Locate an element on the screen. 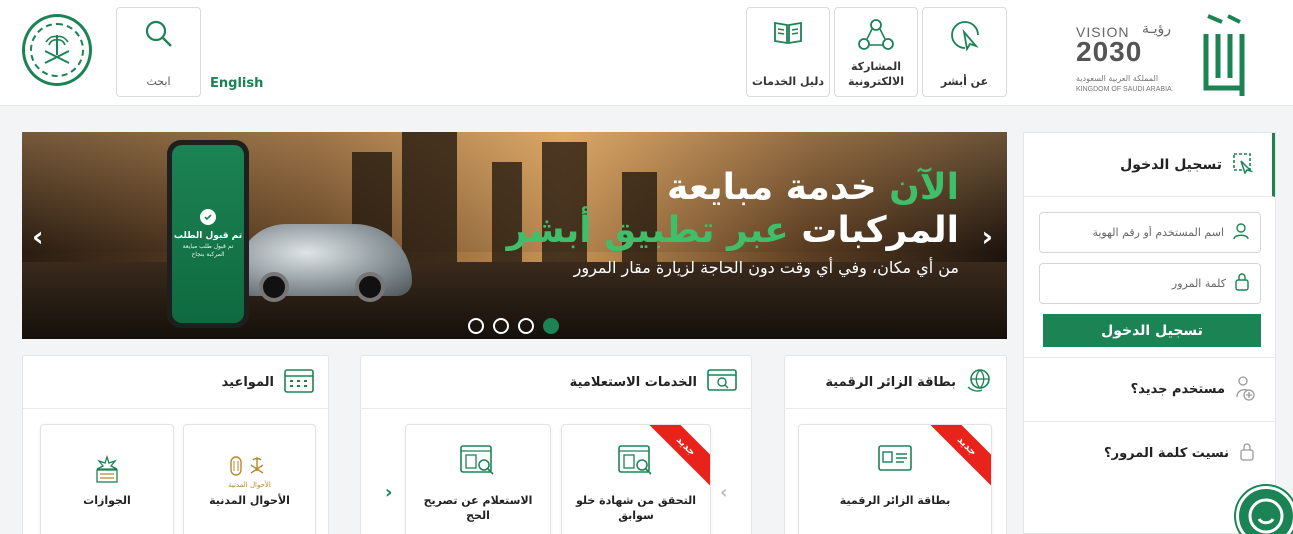 This screenshot has width=1293, height=534. about-absher-label: عن أبشر is located at coordinates (964, 82).